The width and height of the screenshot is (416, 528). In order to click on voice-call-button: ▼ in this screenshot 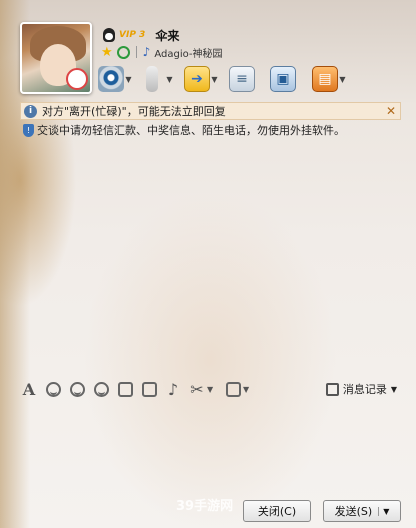, I will do `click(156, 79)`.